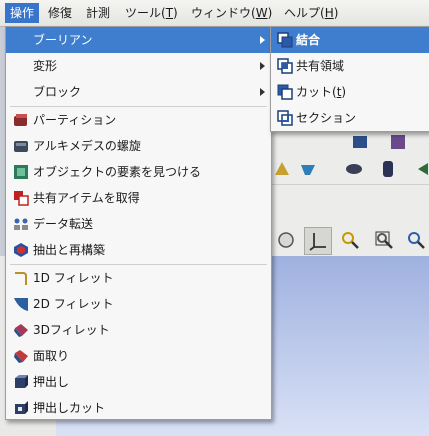 The height and width of the screenshot is (436, 429). Describe the element at coordinates (21, 250) in the screenshot. I see `extract-rebuild-icon` at that location.